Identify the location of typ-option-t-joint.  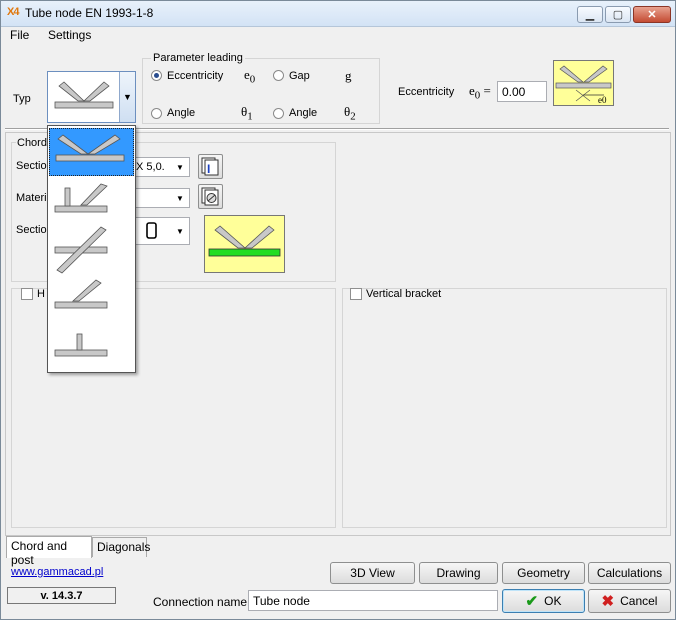
(91, 348).